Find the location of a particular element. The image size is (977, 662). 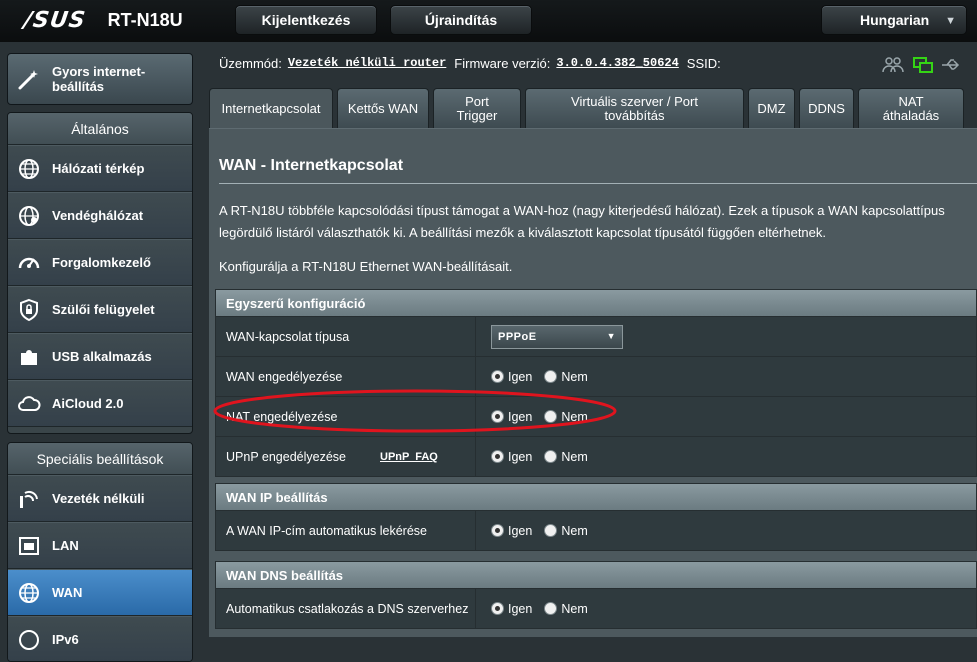

sidebar-item-network-map: Hálózati térkép is located at coordinates (100, 168).